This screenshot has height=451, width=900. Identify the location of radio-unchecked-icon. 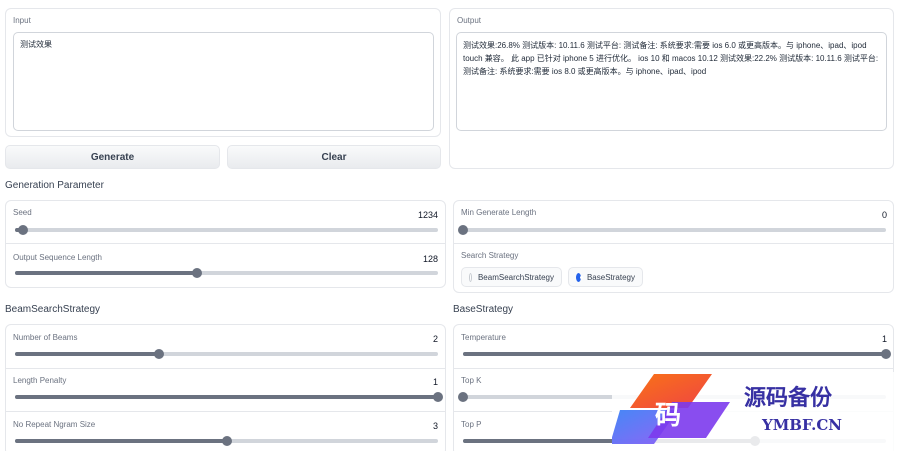
(470, 277).